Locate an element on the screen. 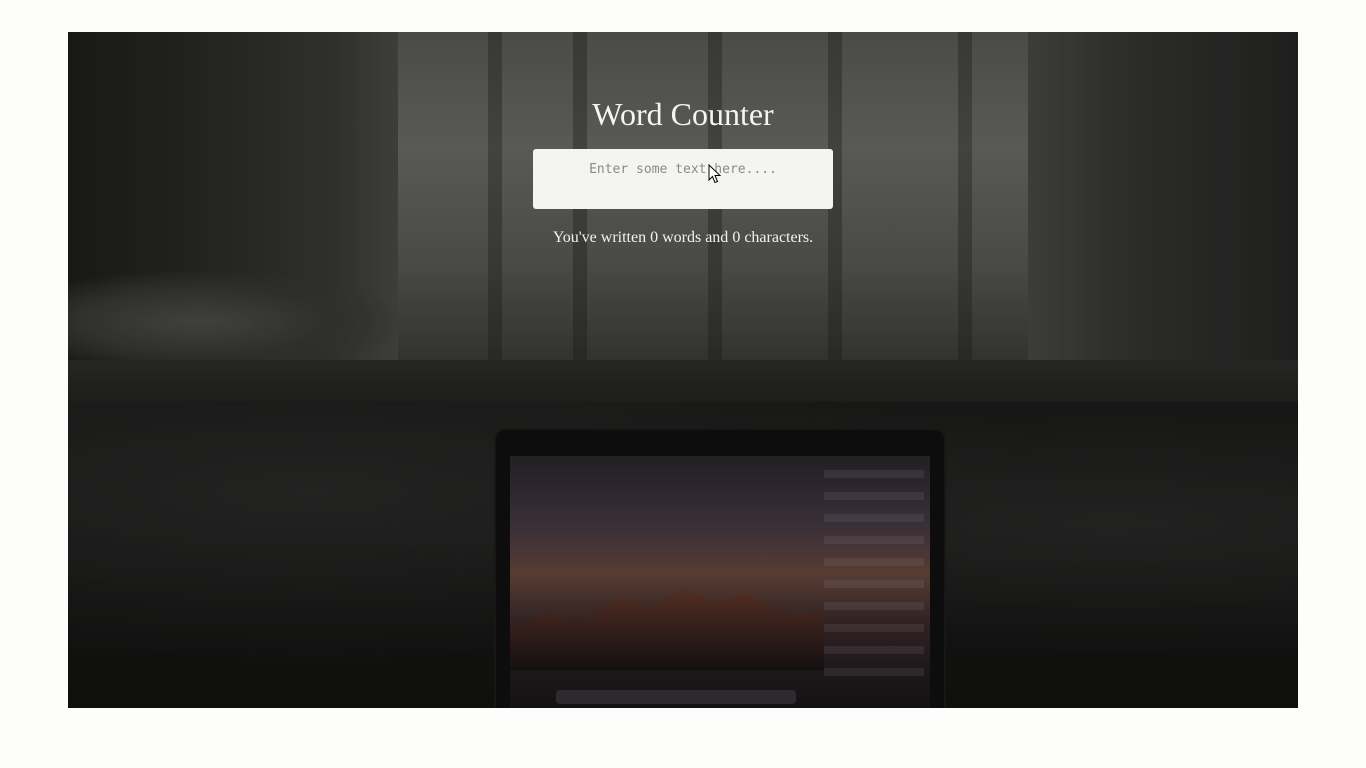  characters-label: characters. is located at coordinates (777, 237).